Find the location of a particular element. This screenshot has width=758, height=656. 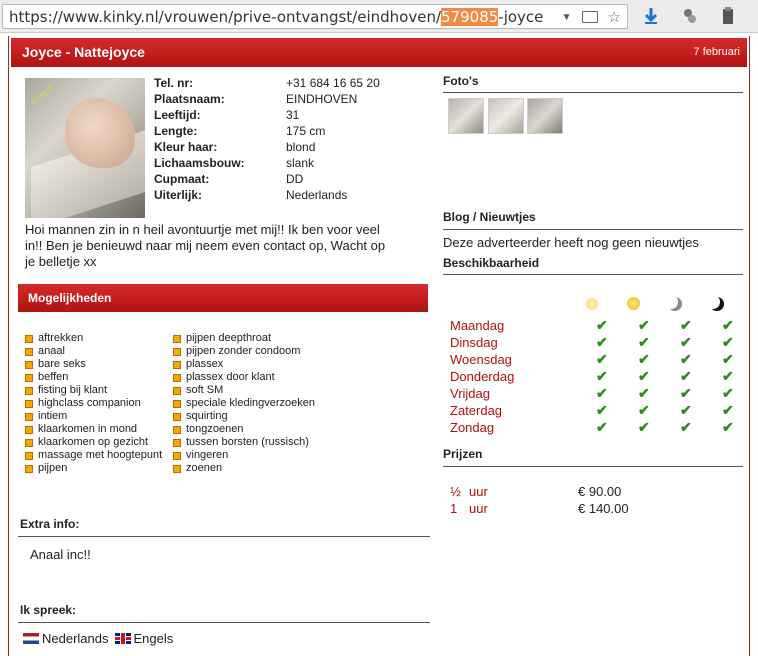

detail-label: Kleur haar: is located at coordinates (186, 147).